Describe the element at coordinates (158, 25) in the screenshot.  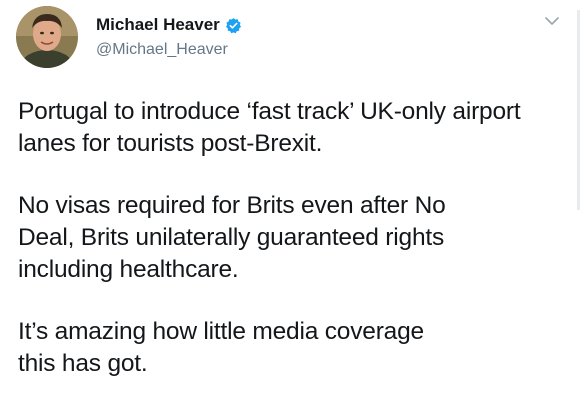
I see `author-display-name: Michael Heaver` at that location.